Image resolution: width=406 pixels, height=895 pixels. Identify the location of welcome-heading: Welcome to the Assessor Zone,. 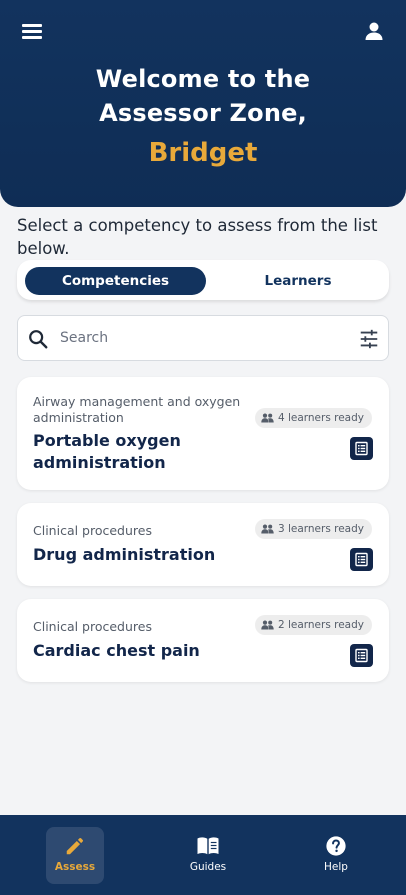
(203, 96).